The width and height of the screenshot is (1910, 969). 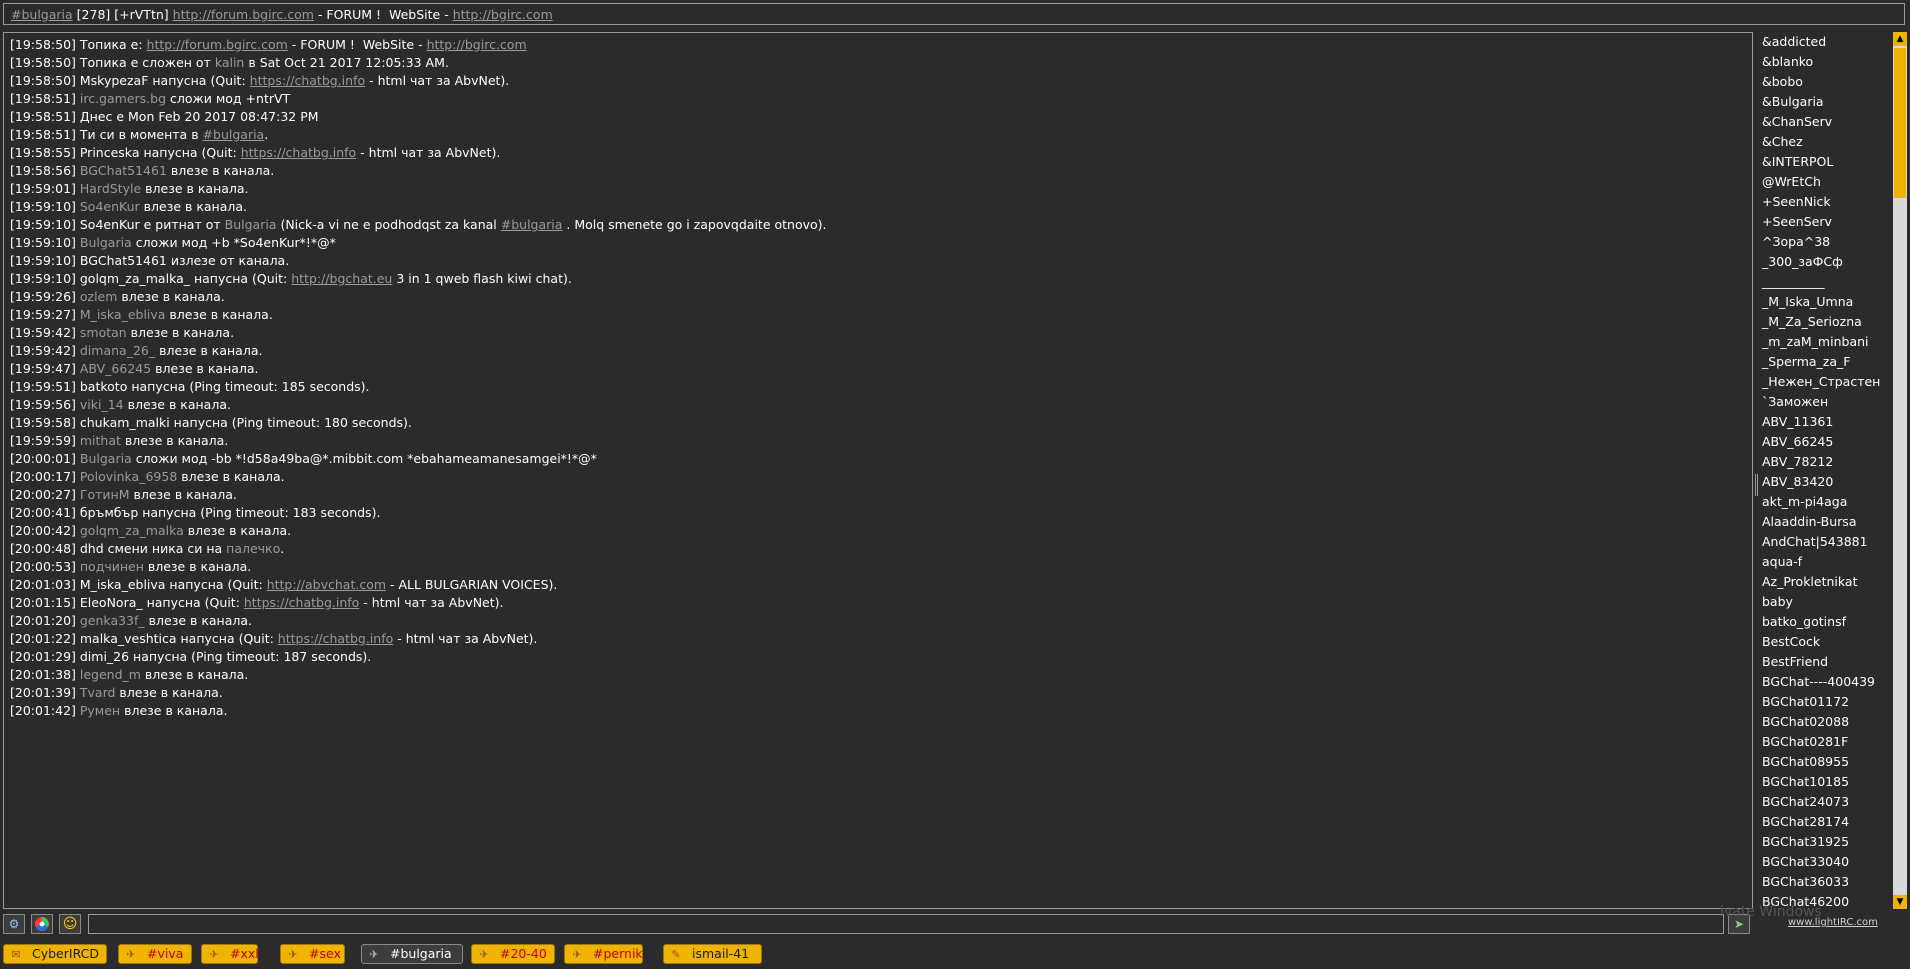 I want to click on user-list-item: &blanko, so click(x=1826, y=62).